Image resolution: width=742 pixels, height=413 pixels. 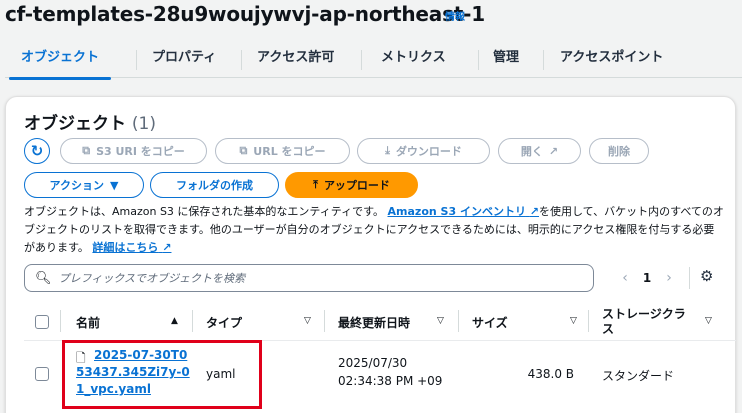 I want to click on learn-more-link: 詳細はこちら ↗, so click(x=131, y=247).